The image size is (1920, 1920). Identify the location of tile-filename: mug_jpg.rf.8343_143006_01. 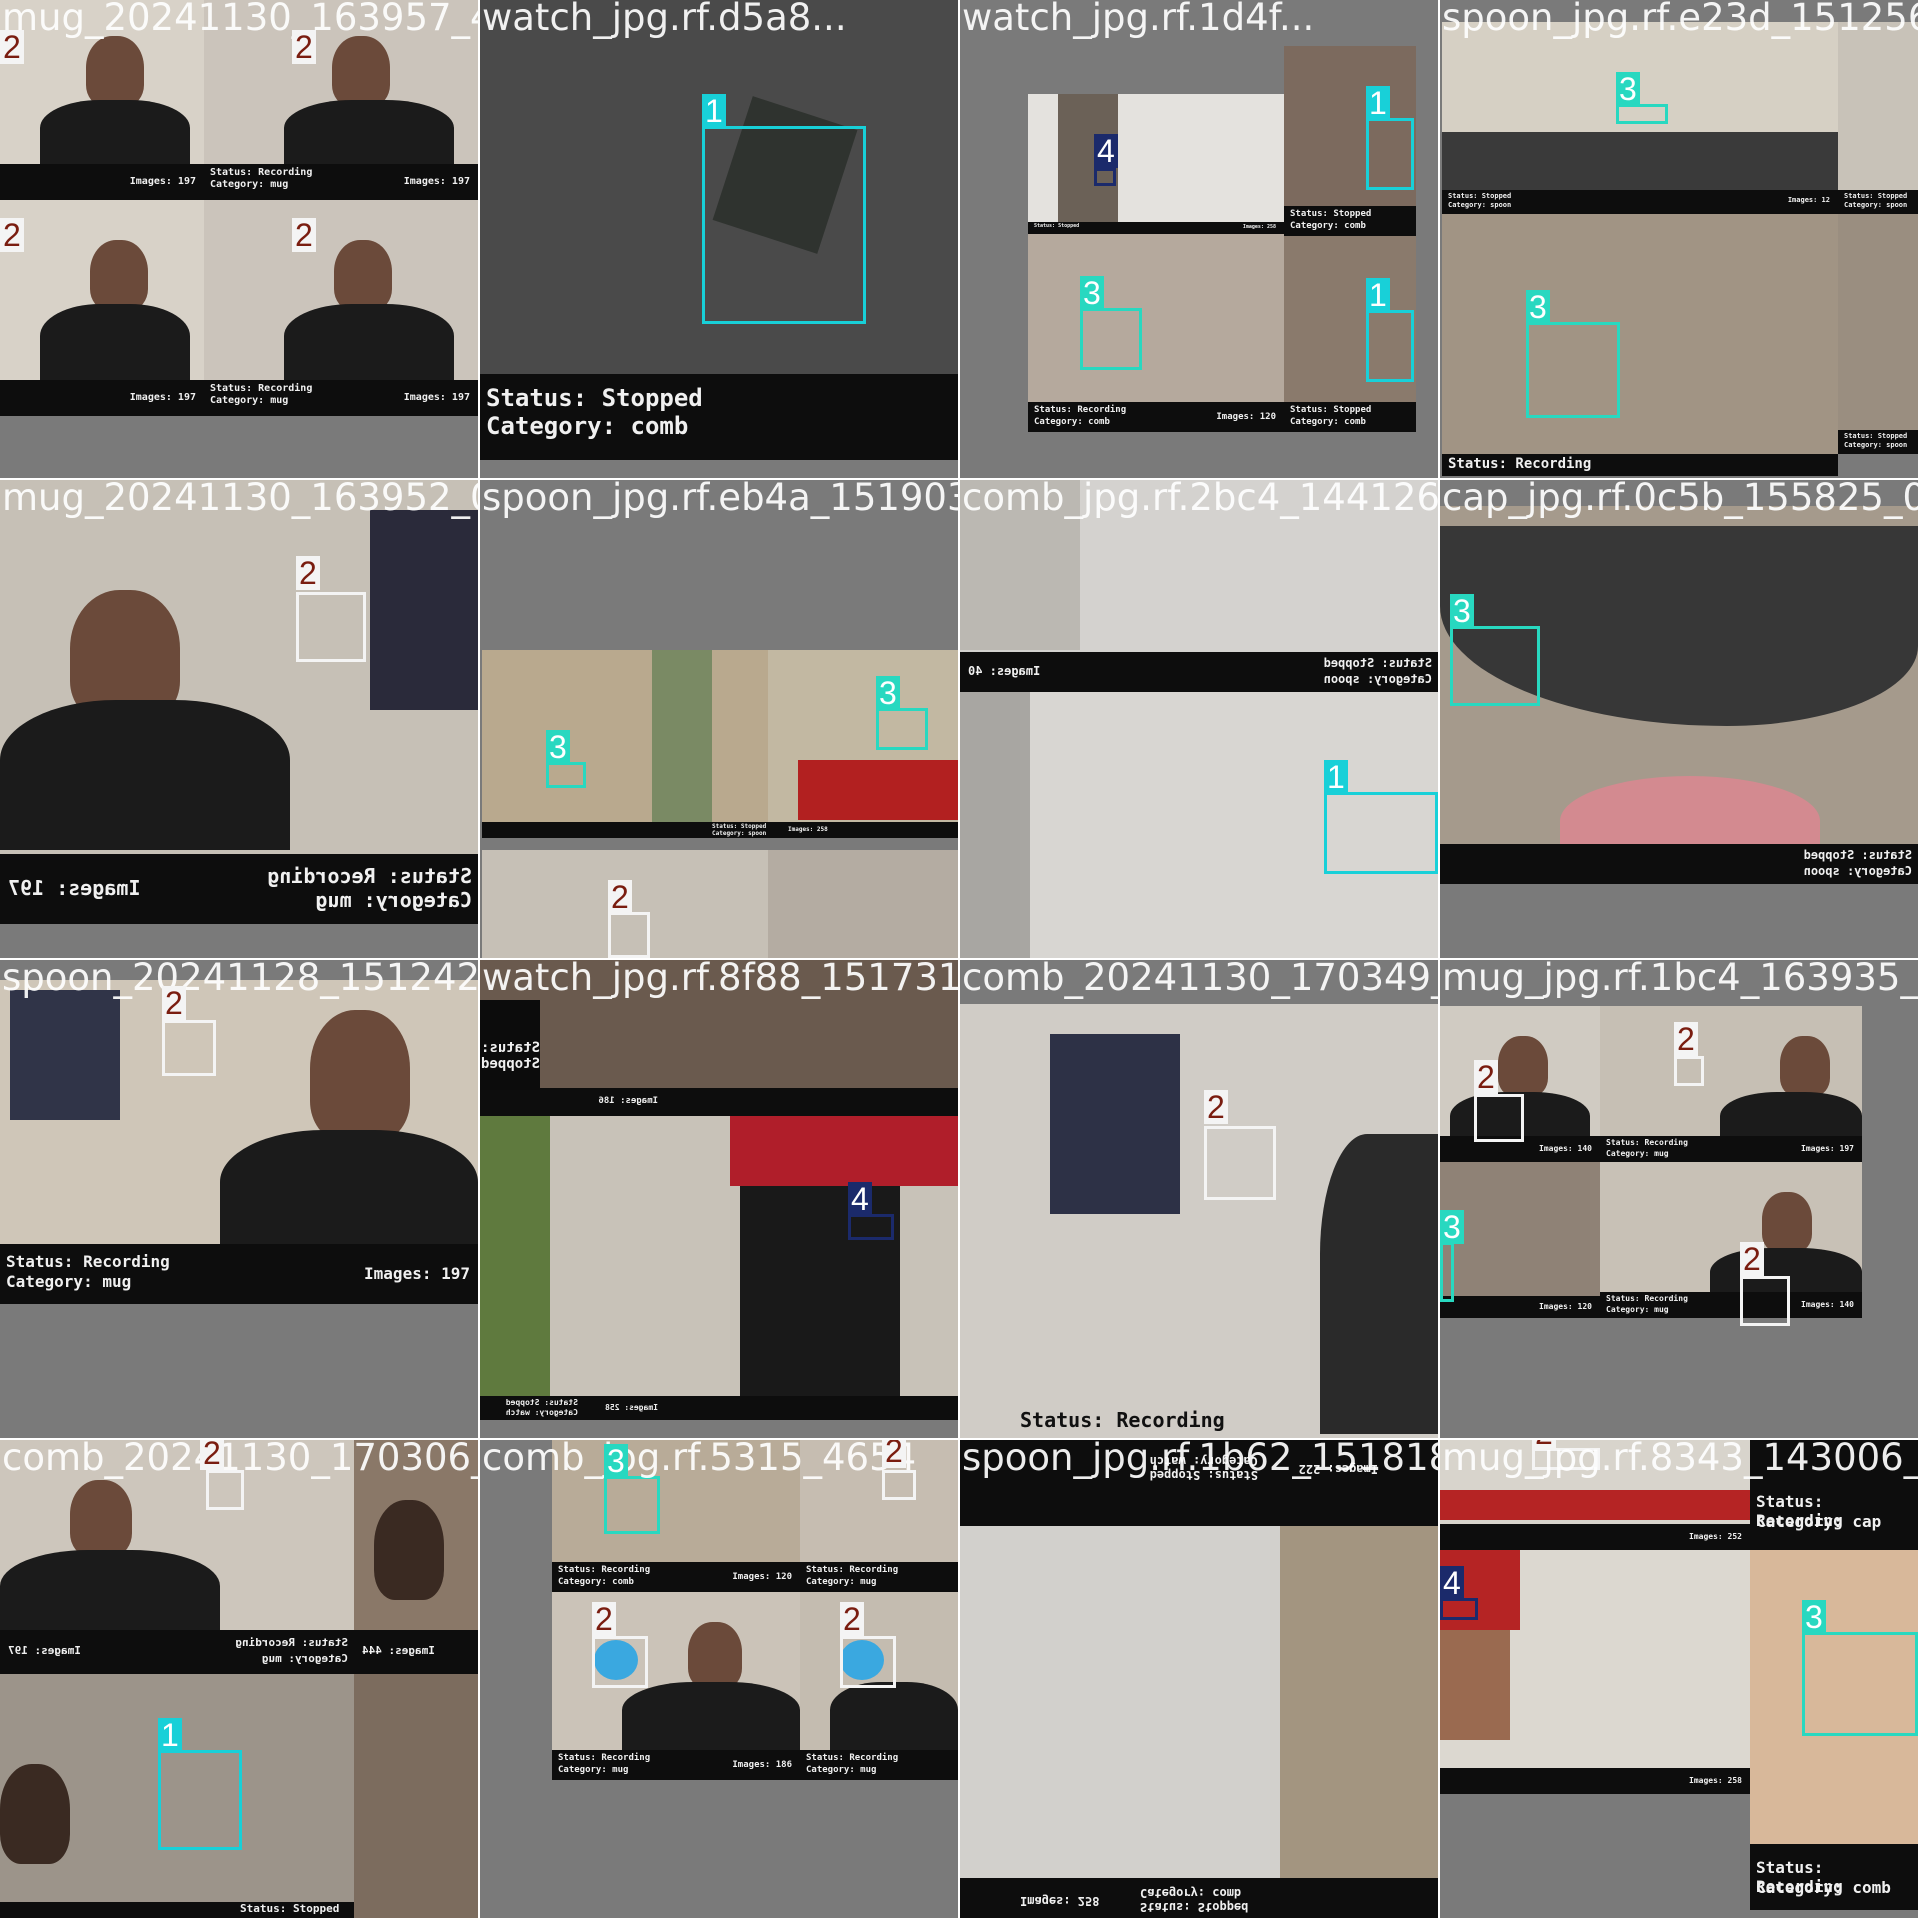
(1680, 1459).